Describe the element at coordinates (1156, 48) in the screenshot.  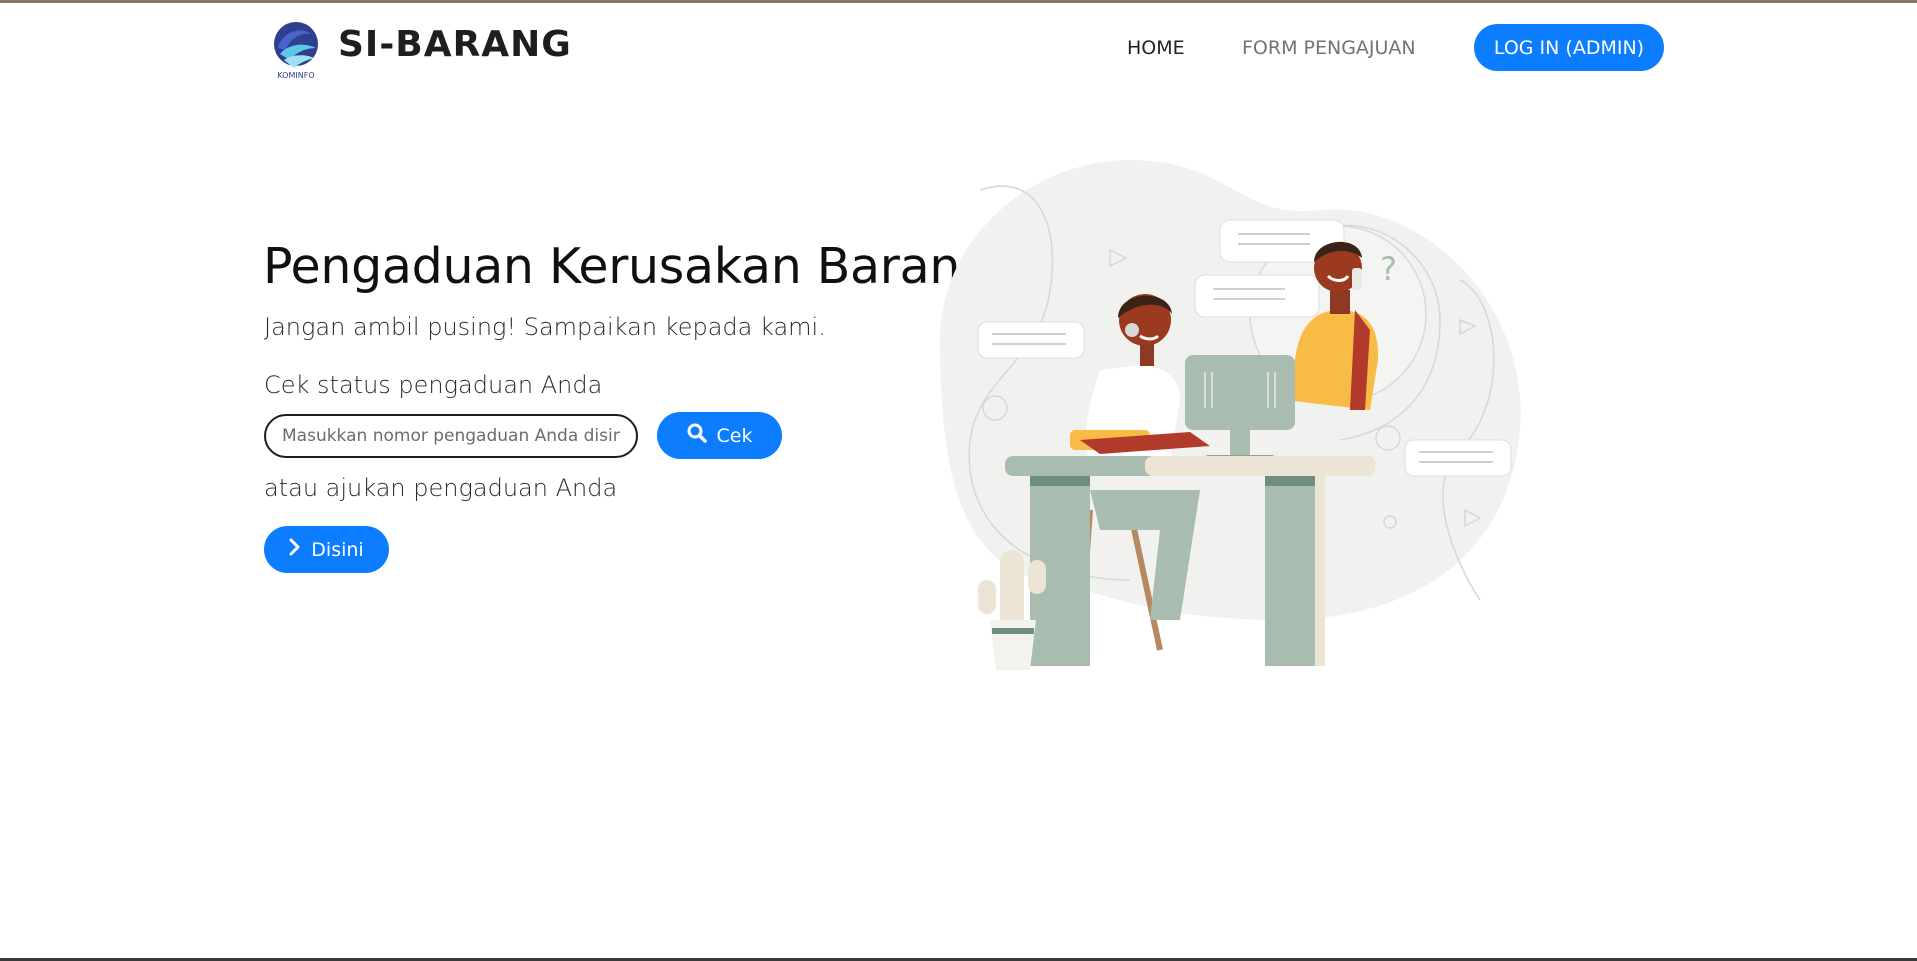
I see `nav-home: HOME` at that location.